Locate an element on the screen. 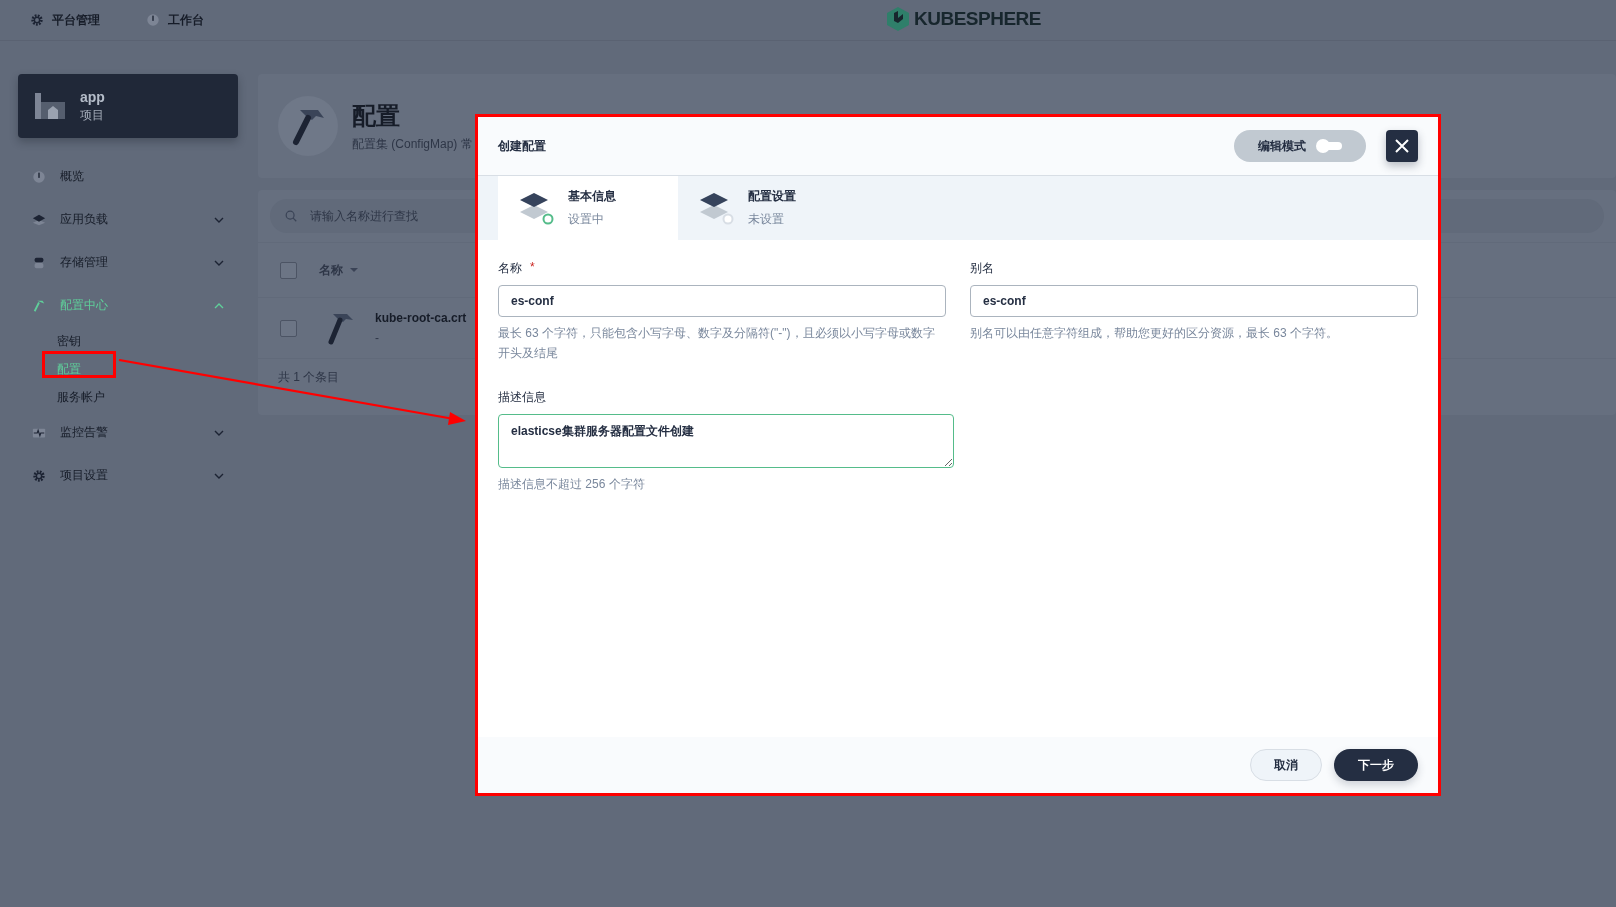 This screenshot has height=907, width=1616. description-field: elasticse集群服务器配置文件创建 is located at coordinates (726, 441).